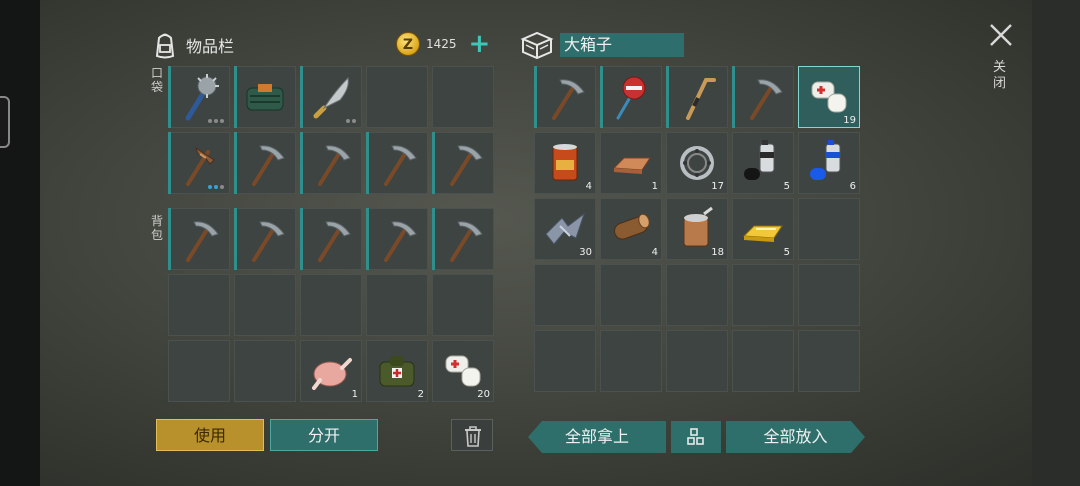 The width and height of the screenshot is (1080, 486). What do you see at coordinates (829, 97) in the screenshot?
I see `box-slot: 19` at bounding box center [829, 97].